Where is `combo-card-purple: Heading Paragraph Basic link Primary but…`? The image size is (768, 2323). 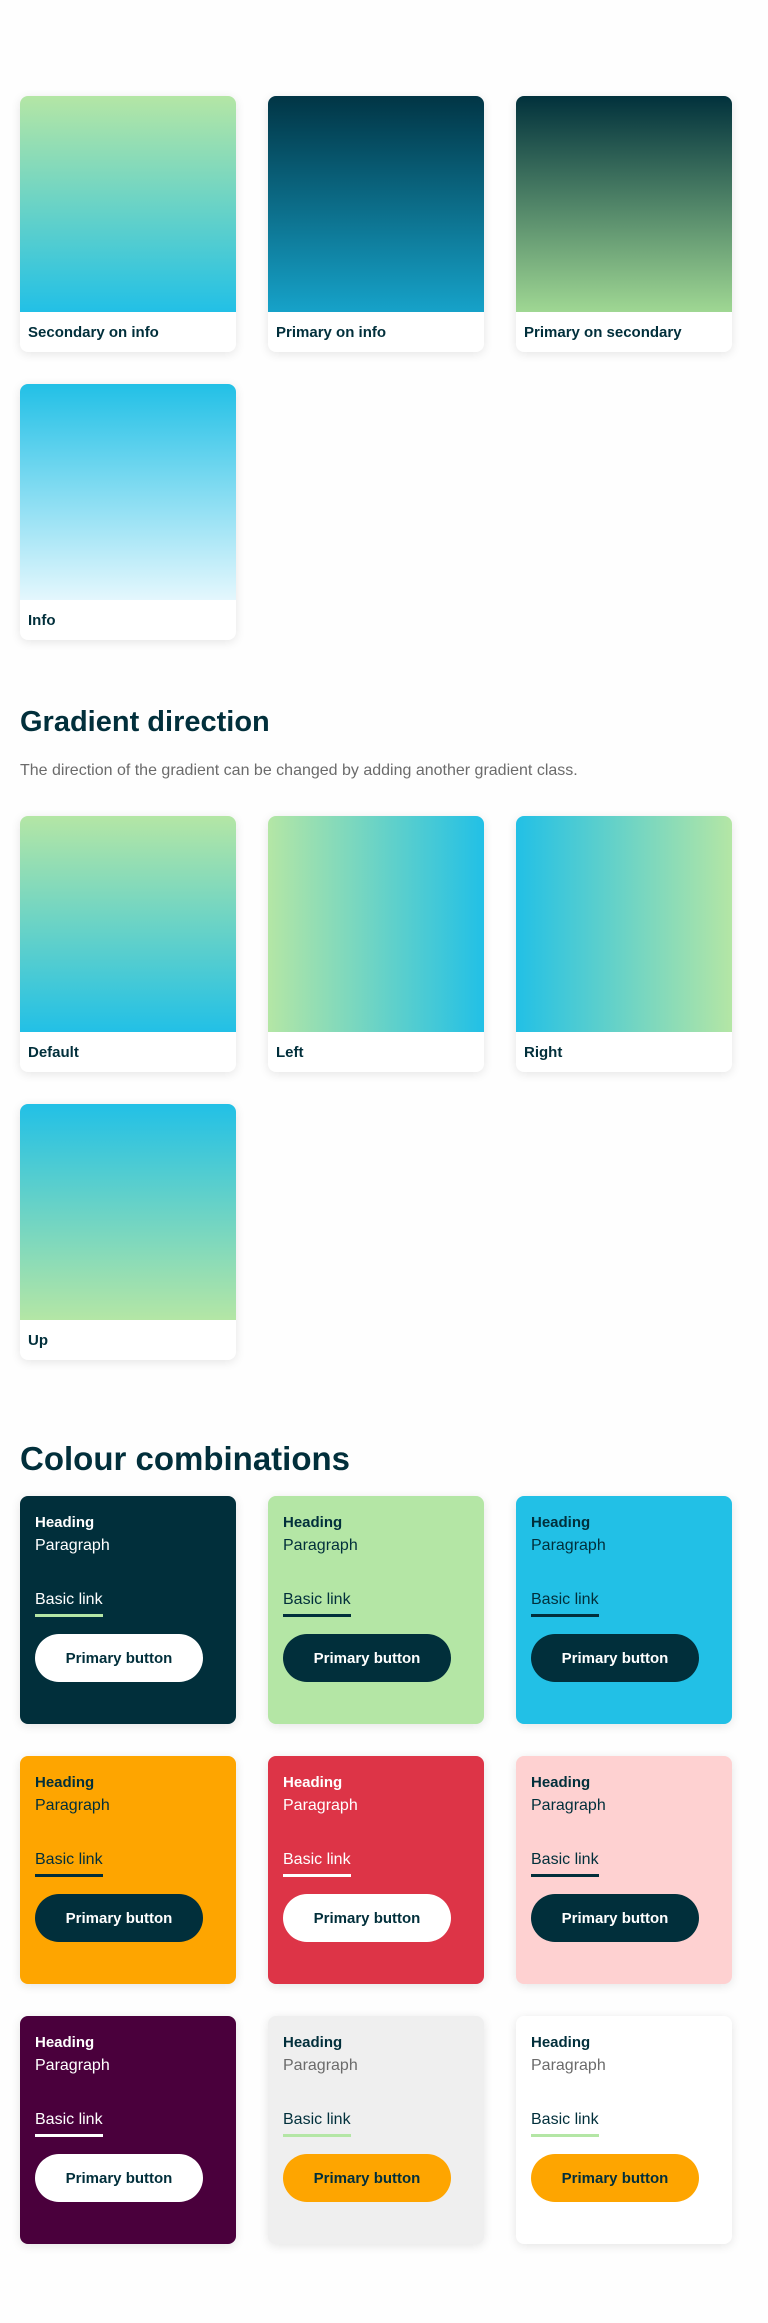 combo-card-purple: Heading Paragraph Basic link Primary but… is located at coordinates (128, 2130).